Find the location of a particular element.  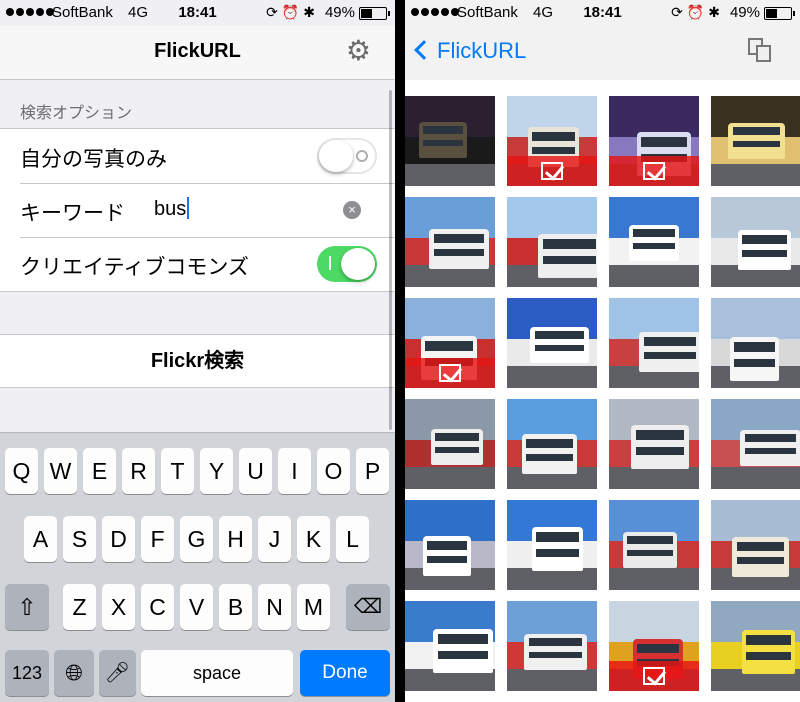

copy-icon is located at coordinates (761, 51).